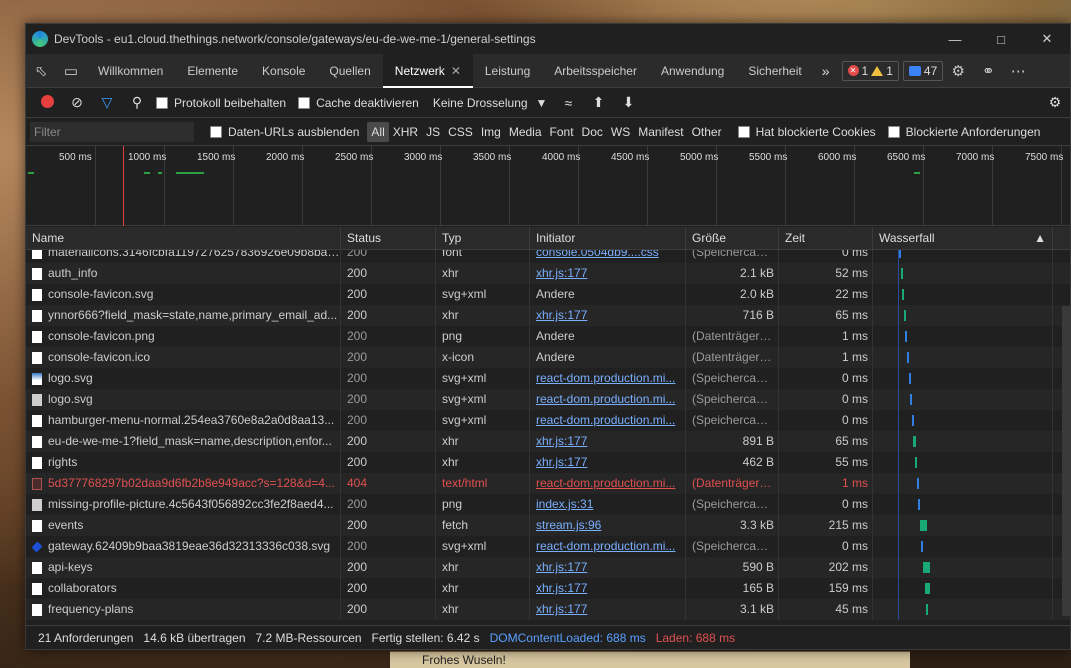  Describe the element at coordinates (1055, 102) in the screenshot. I see `network-settings-gear-icon: ⚙` at that location.